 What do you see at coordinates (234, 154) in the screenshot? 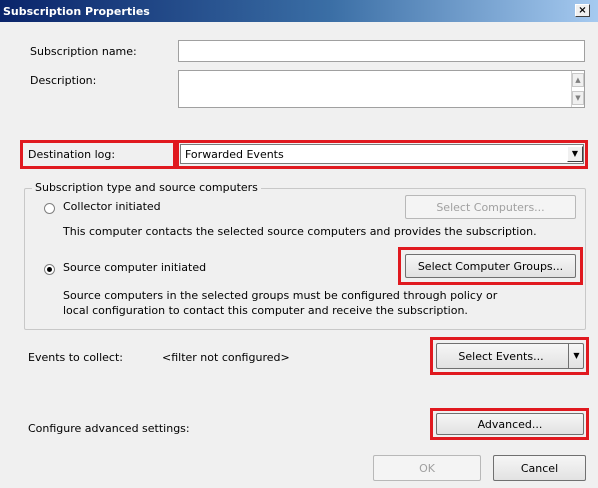
I see `destination-log-value: Forwarded Events` at bounding box center [234, 154].